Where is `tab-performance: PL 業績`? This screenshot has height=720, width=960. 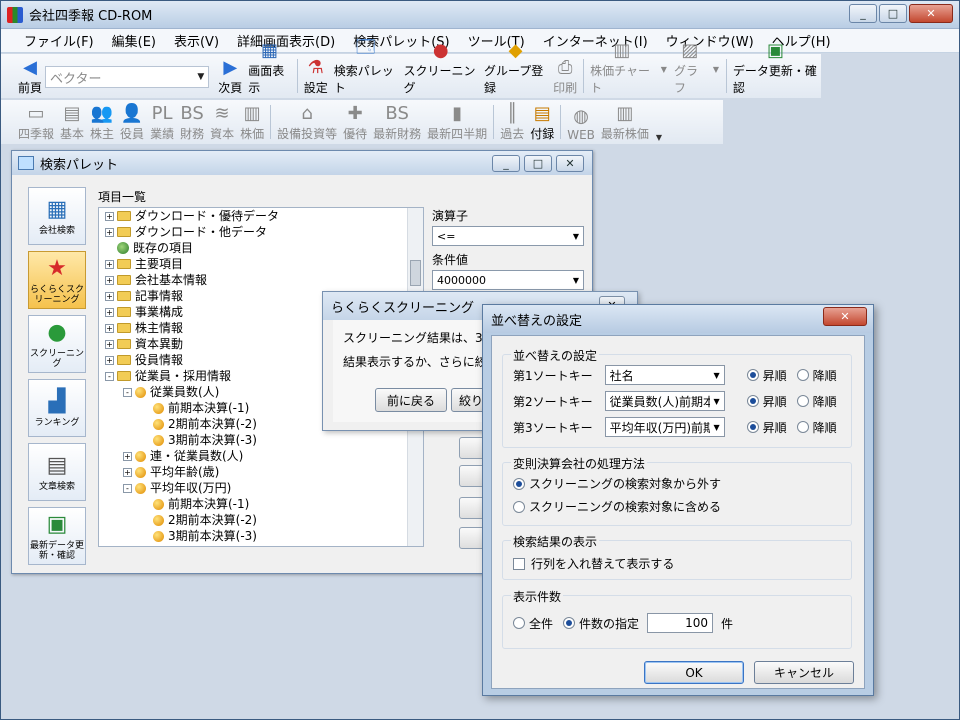 tab-performance: PL 業績 is located at coordinates (162, 122).